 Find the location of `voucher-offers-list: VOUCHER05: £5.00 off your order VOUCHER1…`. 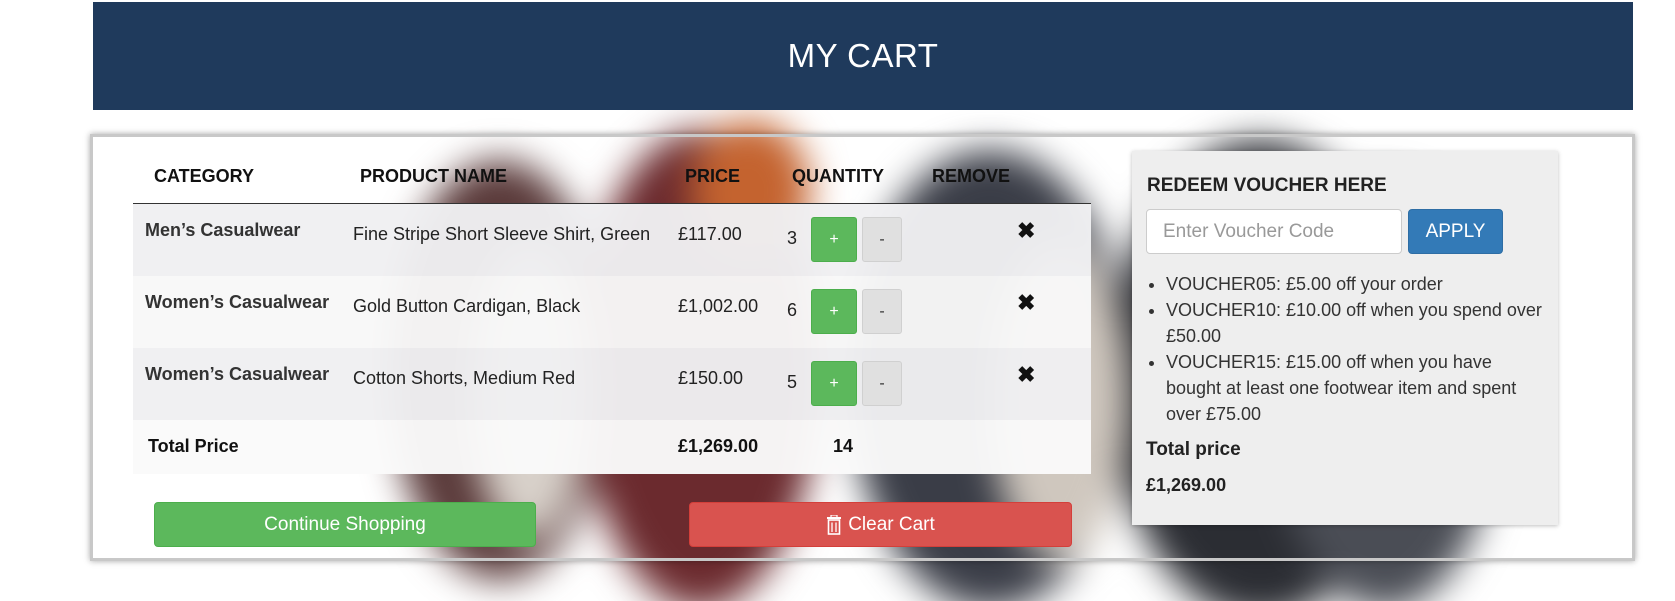

voucher-offers-list: VOUCHER05: £5.00 off your order VOUCHER1… is located at coordinates (1345, 349).